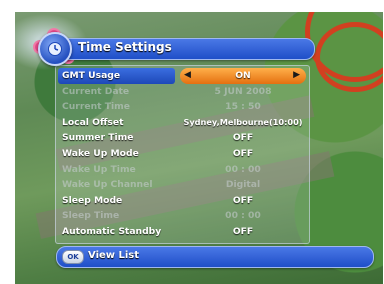 This screenshot has height=284, width=384. Describe the element at coordinates (91, 216) in the screenshot. I see `setting-sleep-time-label: Sleep Time` at that location.